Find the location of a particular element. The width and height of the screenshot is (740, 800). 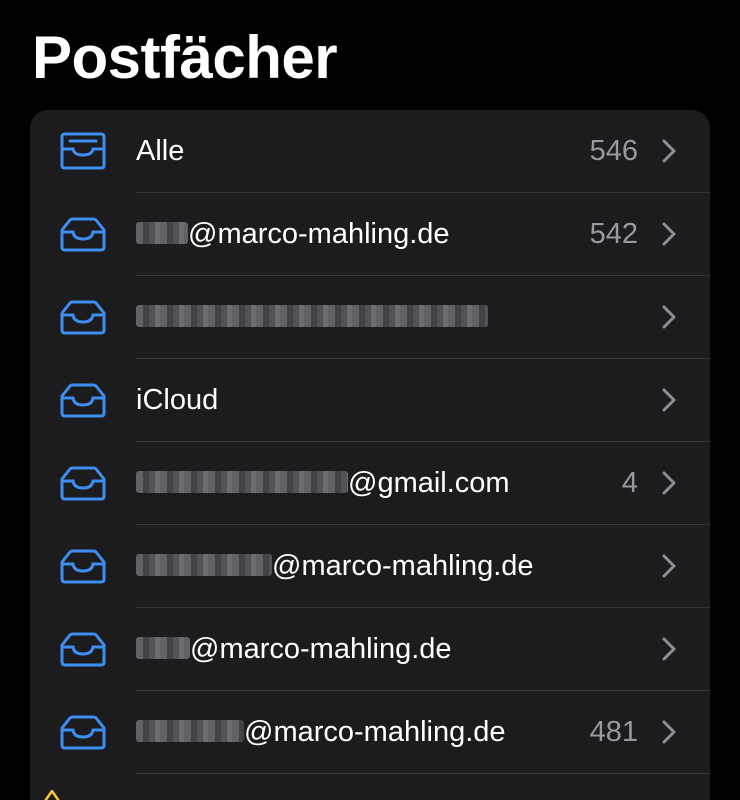

mailbox-row-account is located at coordinates (370, 317).